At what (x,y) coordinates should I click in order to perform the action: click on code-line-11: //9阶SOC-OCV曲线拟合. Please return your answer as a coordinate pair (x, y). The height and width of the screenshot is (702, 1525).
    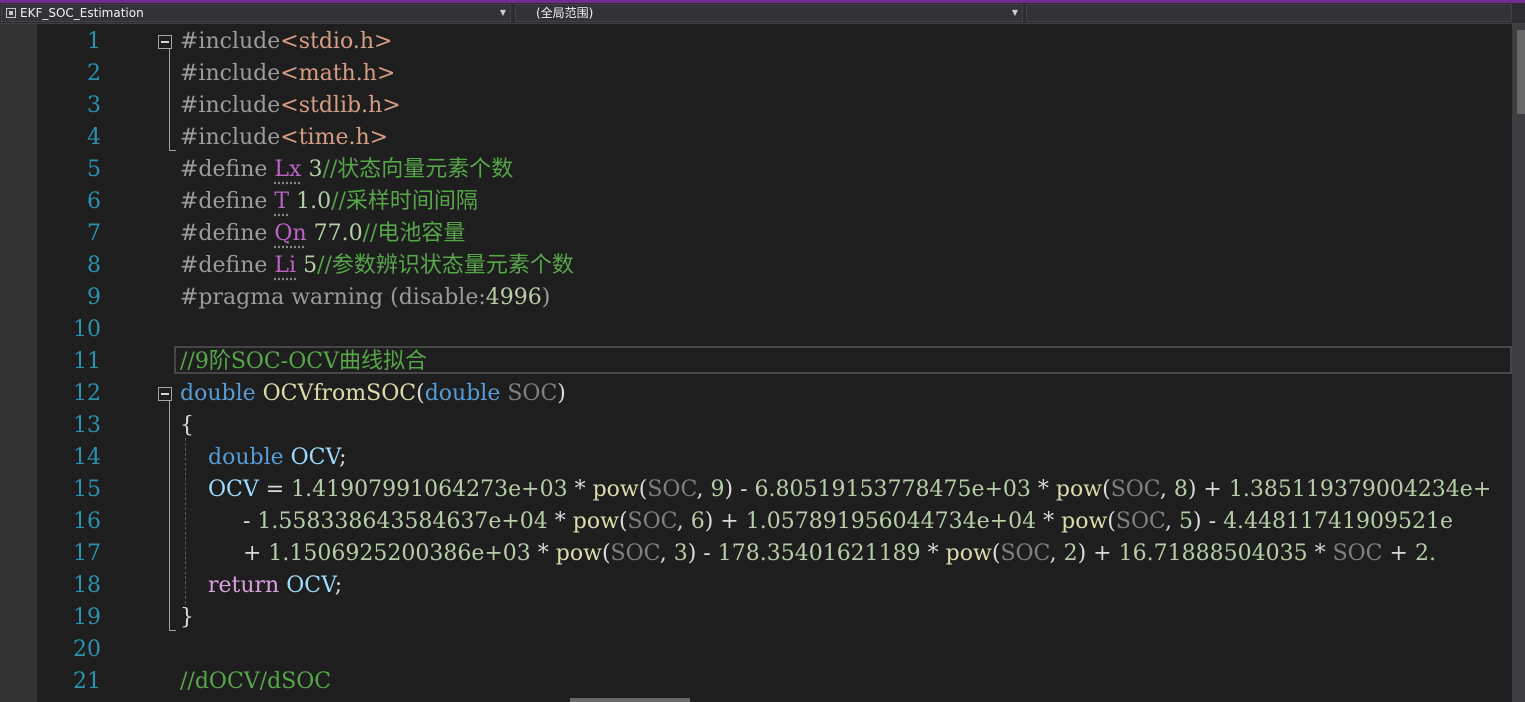
    Looking at the image, I should click on (303, 362).